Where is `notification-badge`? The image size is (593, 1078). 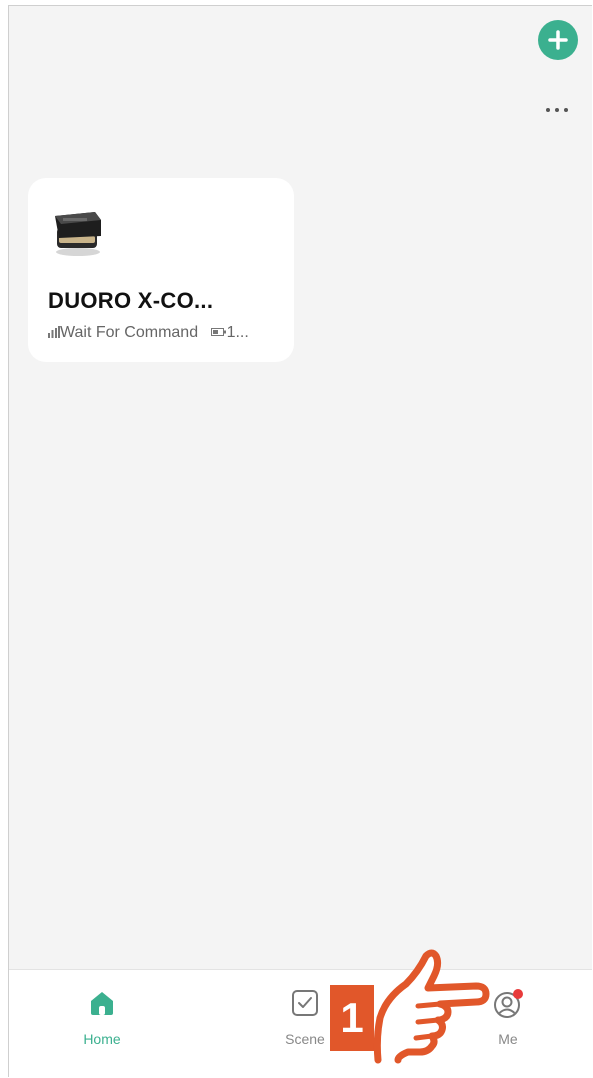
notification-badge is located at coordinates (518, 994).